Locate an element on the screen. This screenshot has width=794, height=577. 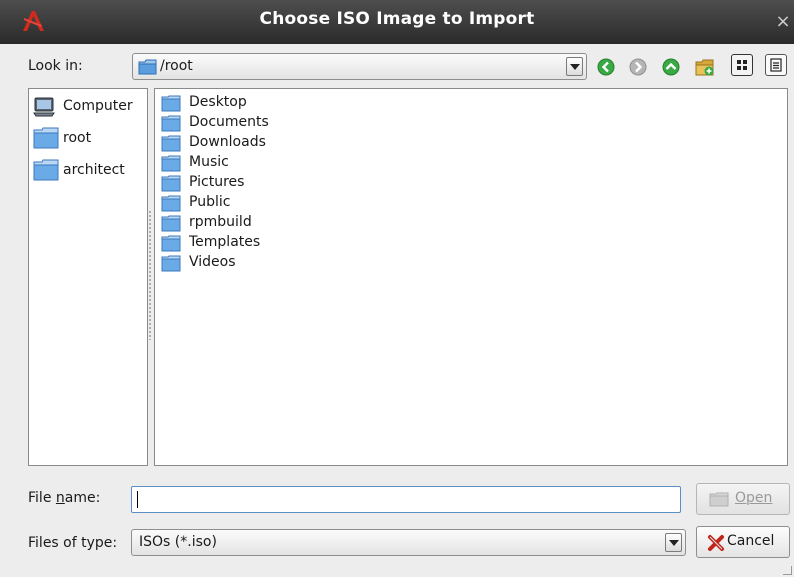
files-of-type-label: Files of type: is located at coordinates (73, 543).